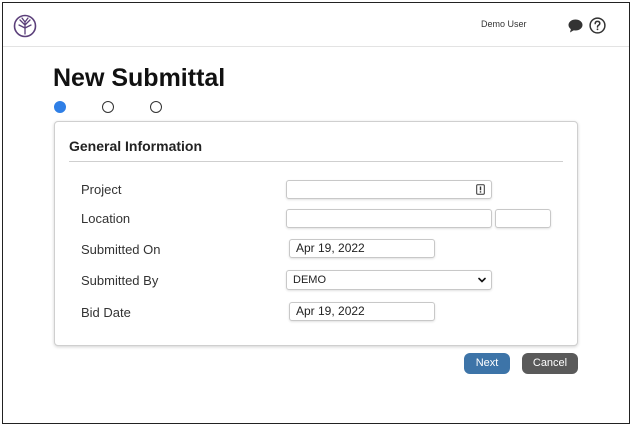 The width and height of the screenshot is (633, 427). Describe the element at coordinates (597, 25) in the screenshot. I see `question-circle-icon` at that location.